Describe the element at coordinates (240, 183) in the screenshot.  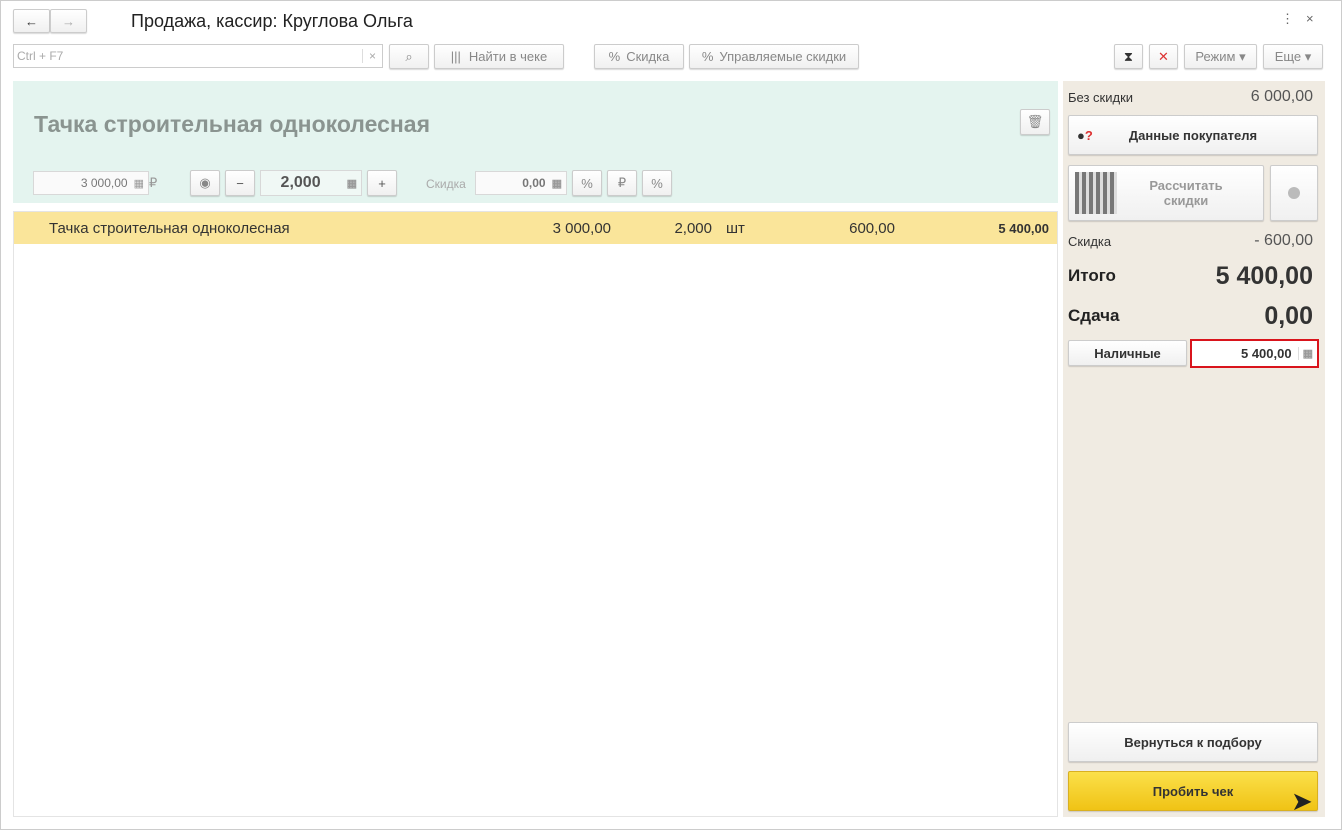
I see `minus-button: −` at that location.